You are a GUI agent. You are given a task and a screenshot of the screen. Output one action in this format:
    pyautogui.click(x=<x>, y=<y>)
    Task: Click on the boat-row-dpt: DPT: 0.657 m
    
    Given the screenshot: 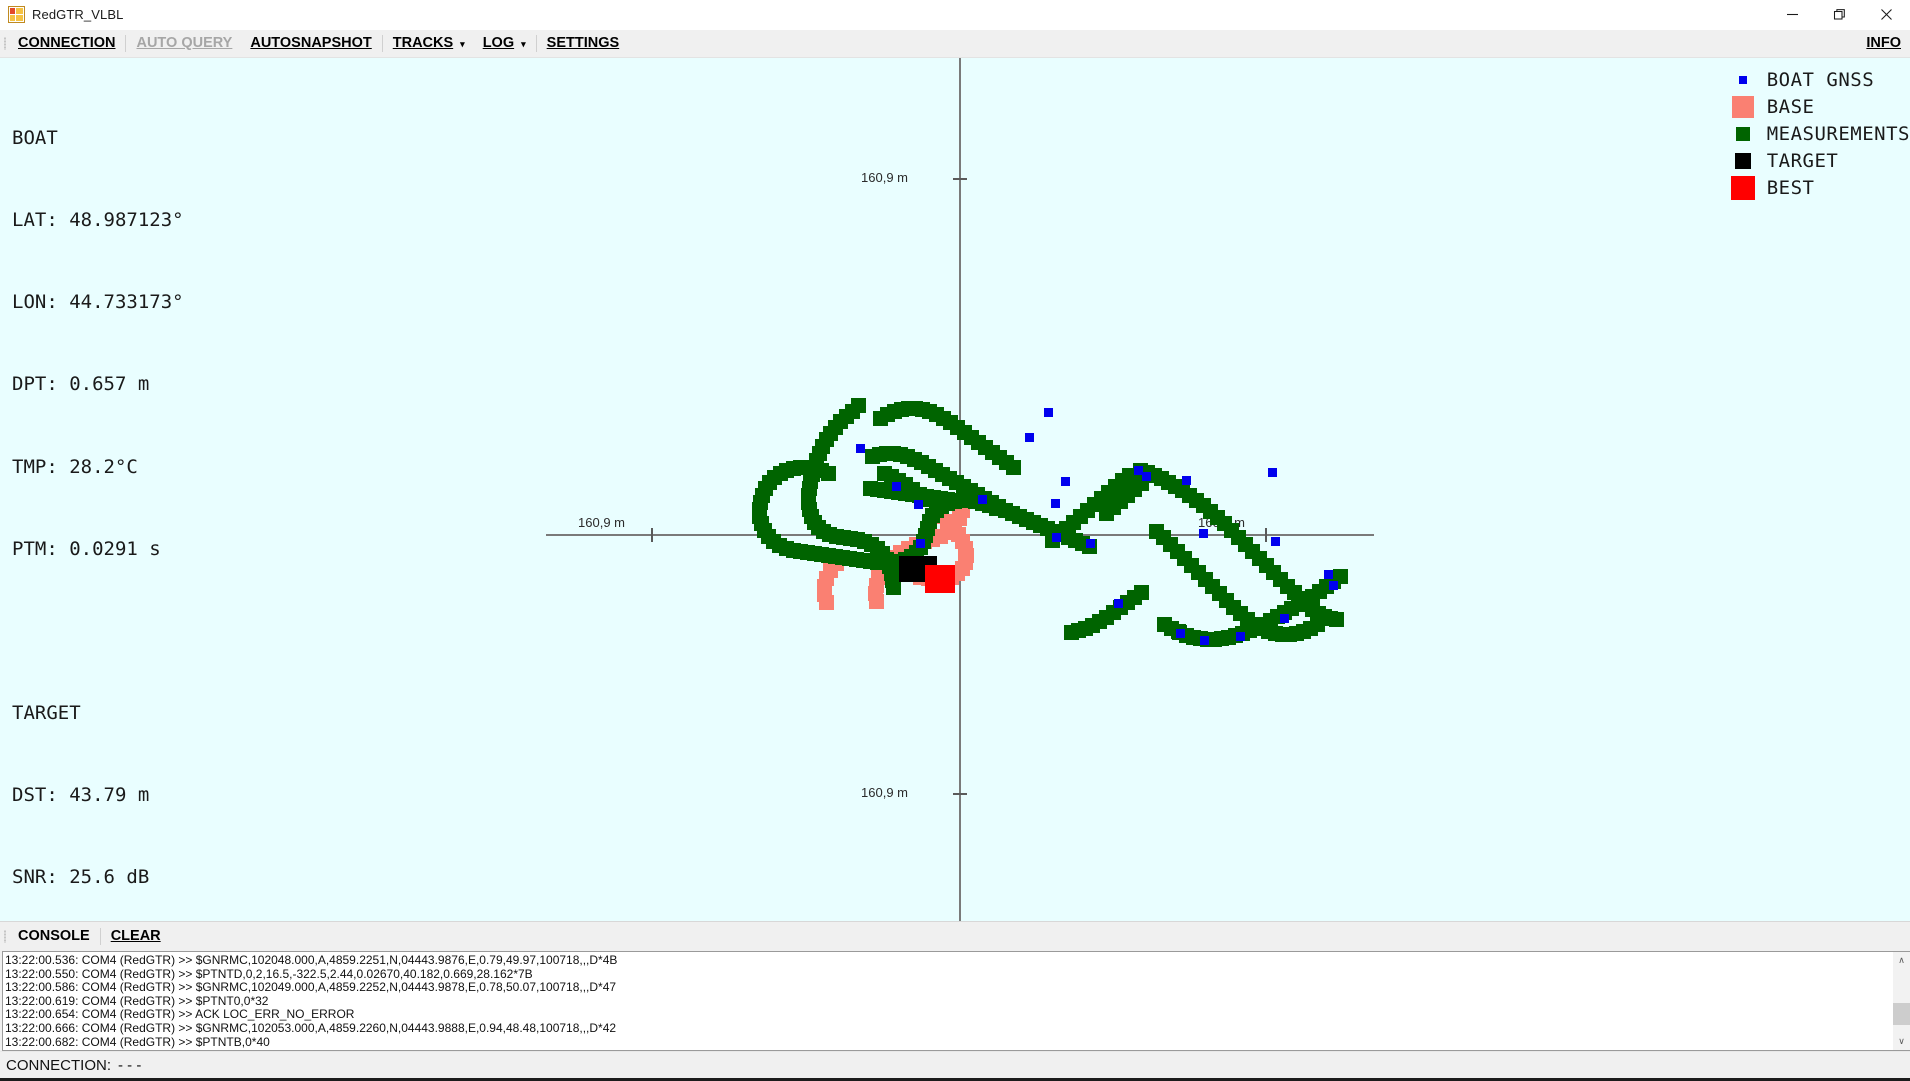 What is the action you would take?
    pyautogui.click(x=81, y=384)
    